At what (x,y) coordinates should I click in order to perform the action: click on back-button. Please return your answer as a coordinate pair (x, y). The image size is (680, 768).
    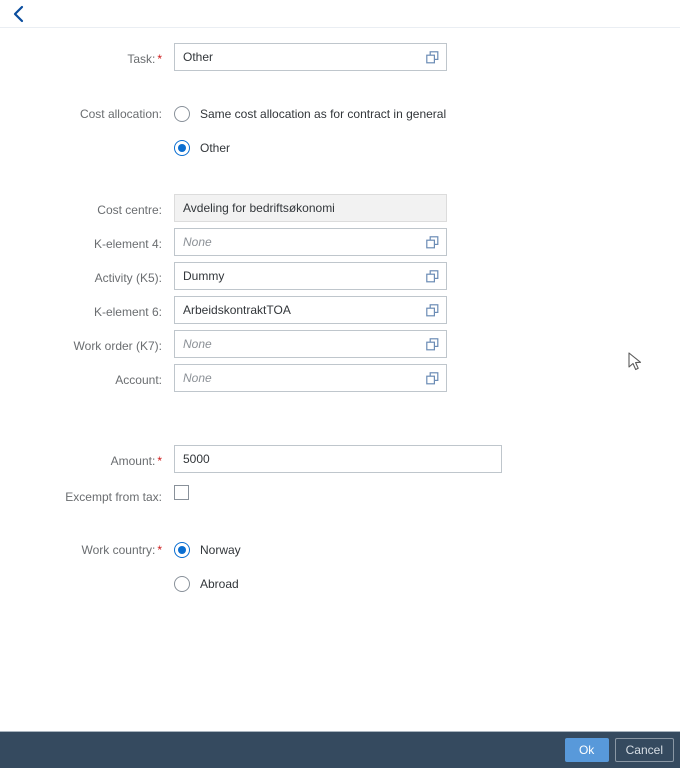
    Looking at the image, I should click on (19, 14).